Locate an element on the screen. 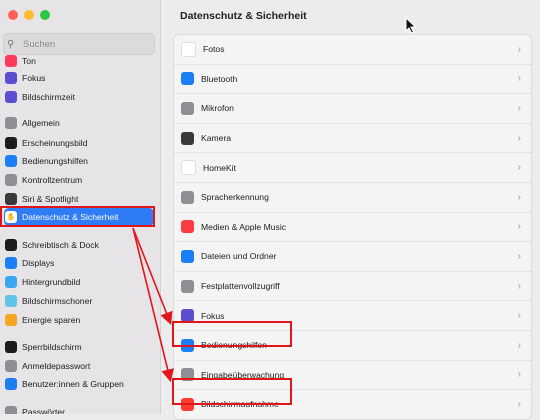 The width and height of the screenshot is (540, 420). sidebar-item-label: Hintergrundbild is located at coordinates (51, 282).